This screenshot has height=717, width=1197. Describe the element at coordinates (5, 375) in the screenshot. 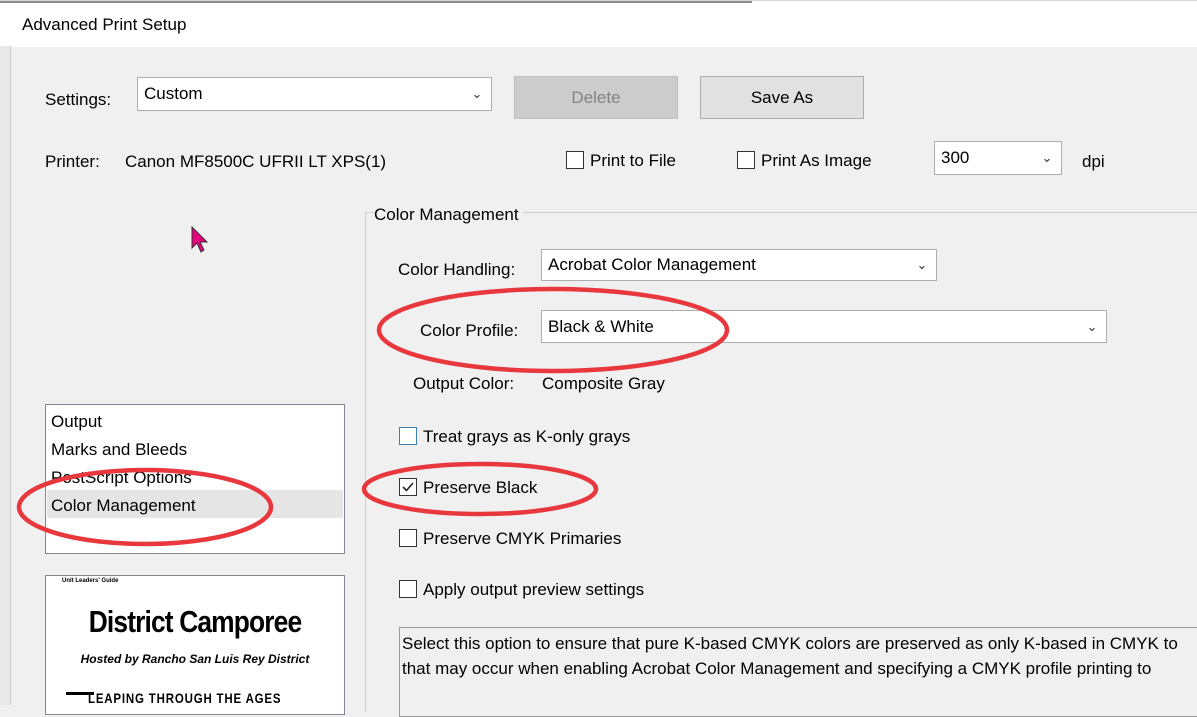

I see `window-left-edge` at that location.